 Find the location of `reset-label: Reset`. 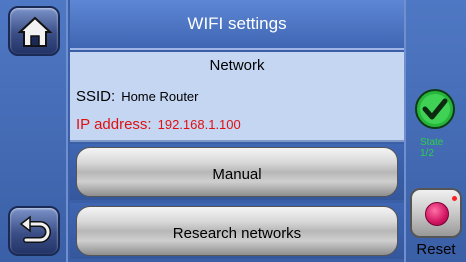

reset-label: Reset is located at coordinates (436, 249).